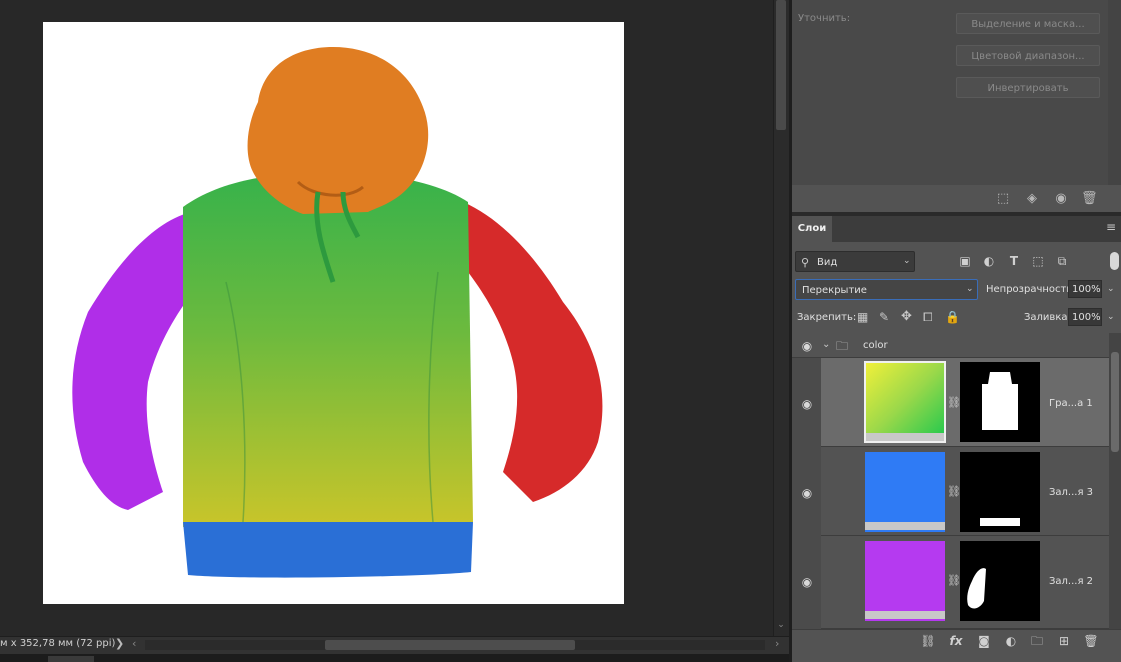  I want to click on invert-button: Инвертировать, so click(1028, 87).